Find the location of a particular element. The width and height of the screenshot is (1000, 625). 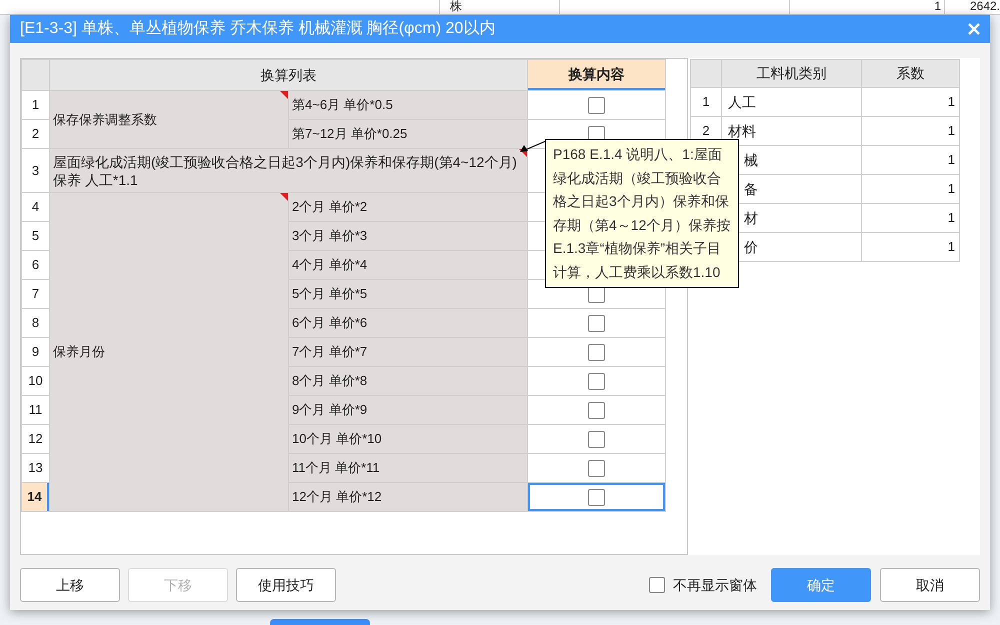

row-number: 3 is located at coordinates (35, 170).